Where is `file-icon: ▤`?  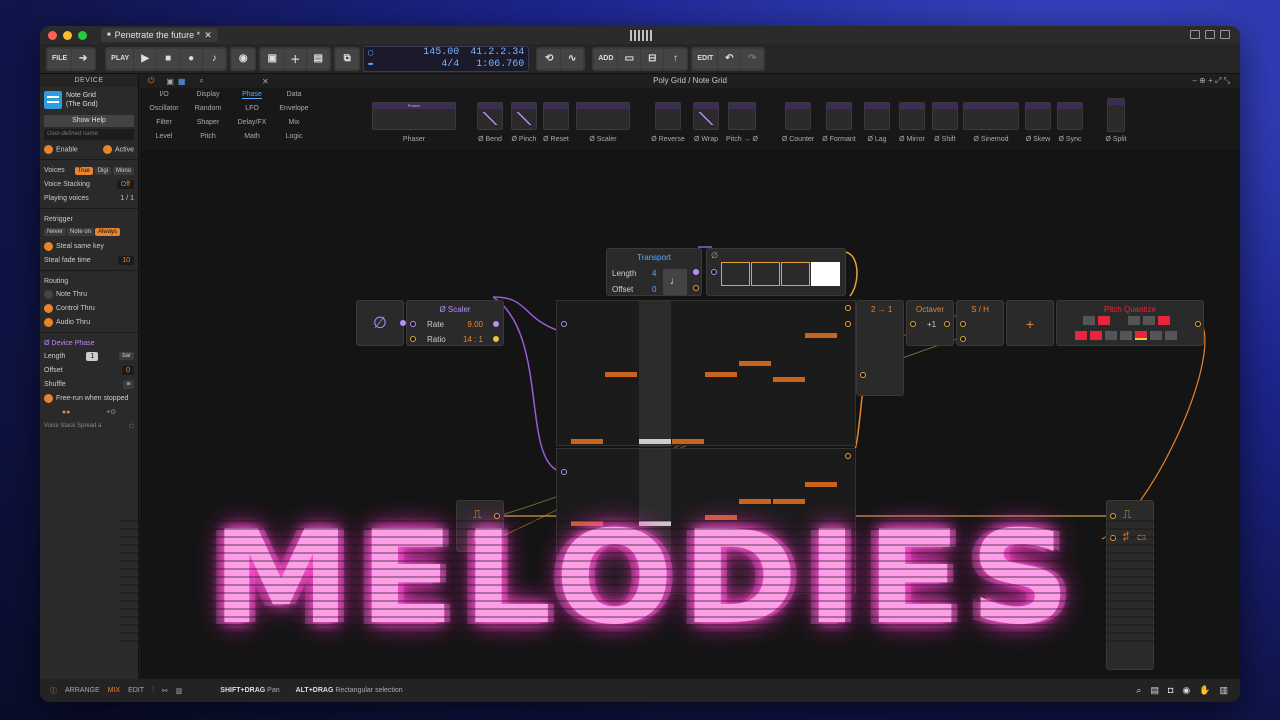
file-icon: ▤ is located at coordinates (1154, 690).